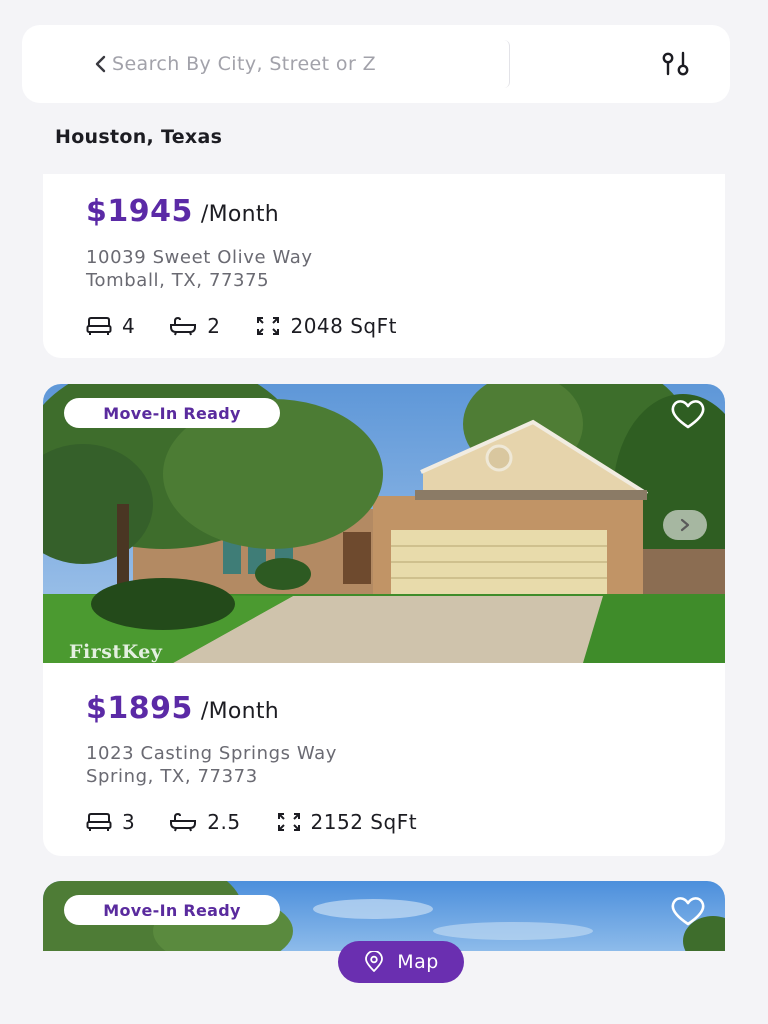 The image size is (768, 1024). What do you see at coordinates (116, 652) in the screenshot?
I see `photo-watermark: FirstKey` at bounding box center [116, 652].